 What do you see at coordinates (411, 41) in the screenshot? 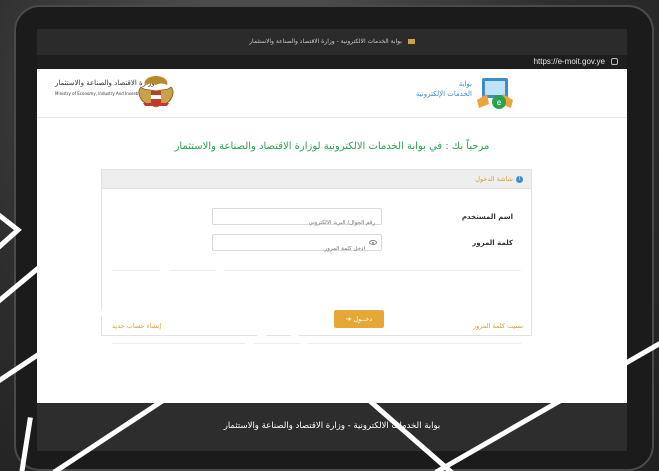
I see `flag-icon` at bounding box center [411, 41].